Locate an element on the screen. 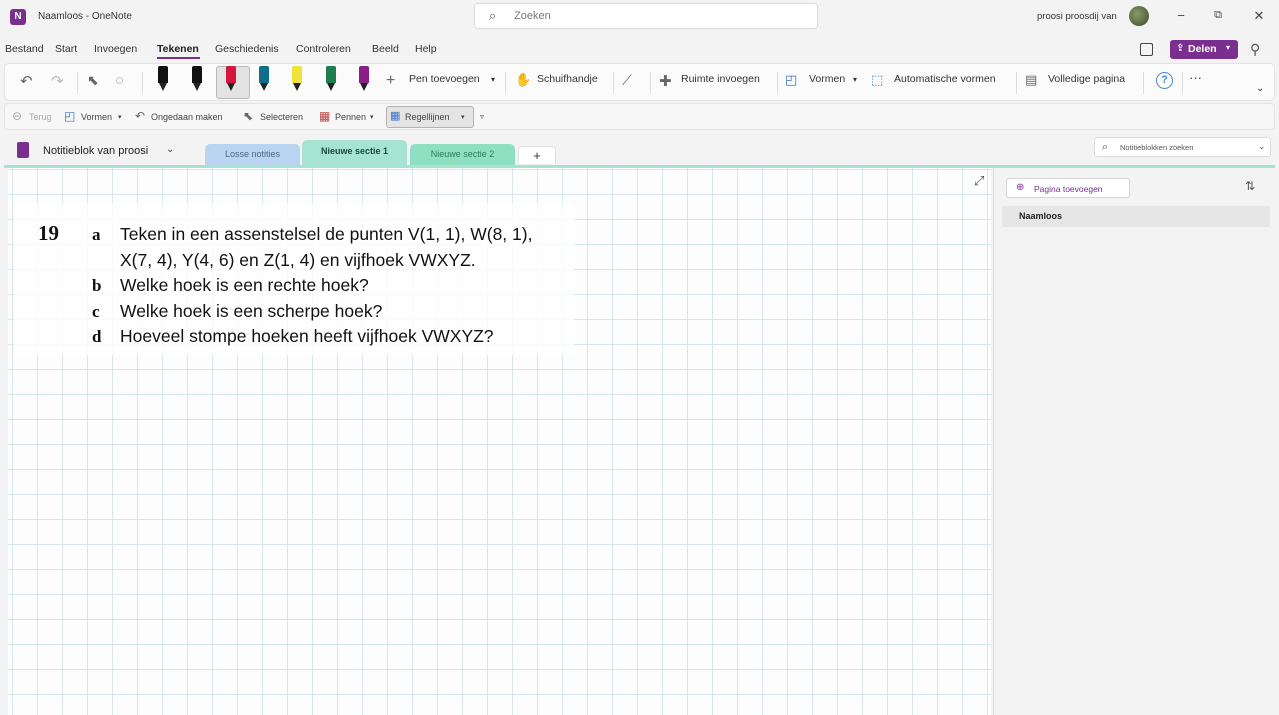 The image size is (1279, 715). expand-ribbon-chevron-icon: ⌄ is located at coordinates (1260, 88).